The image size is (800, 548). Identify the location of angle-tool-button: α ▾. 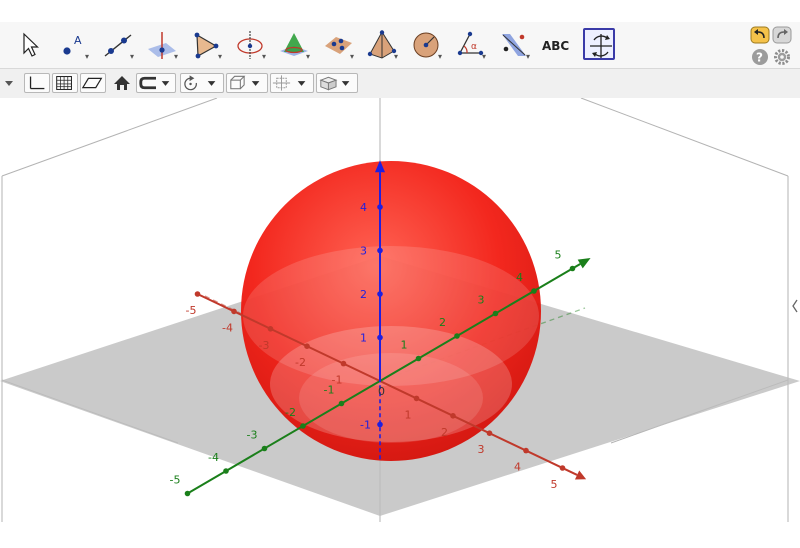
(469, 44).